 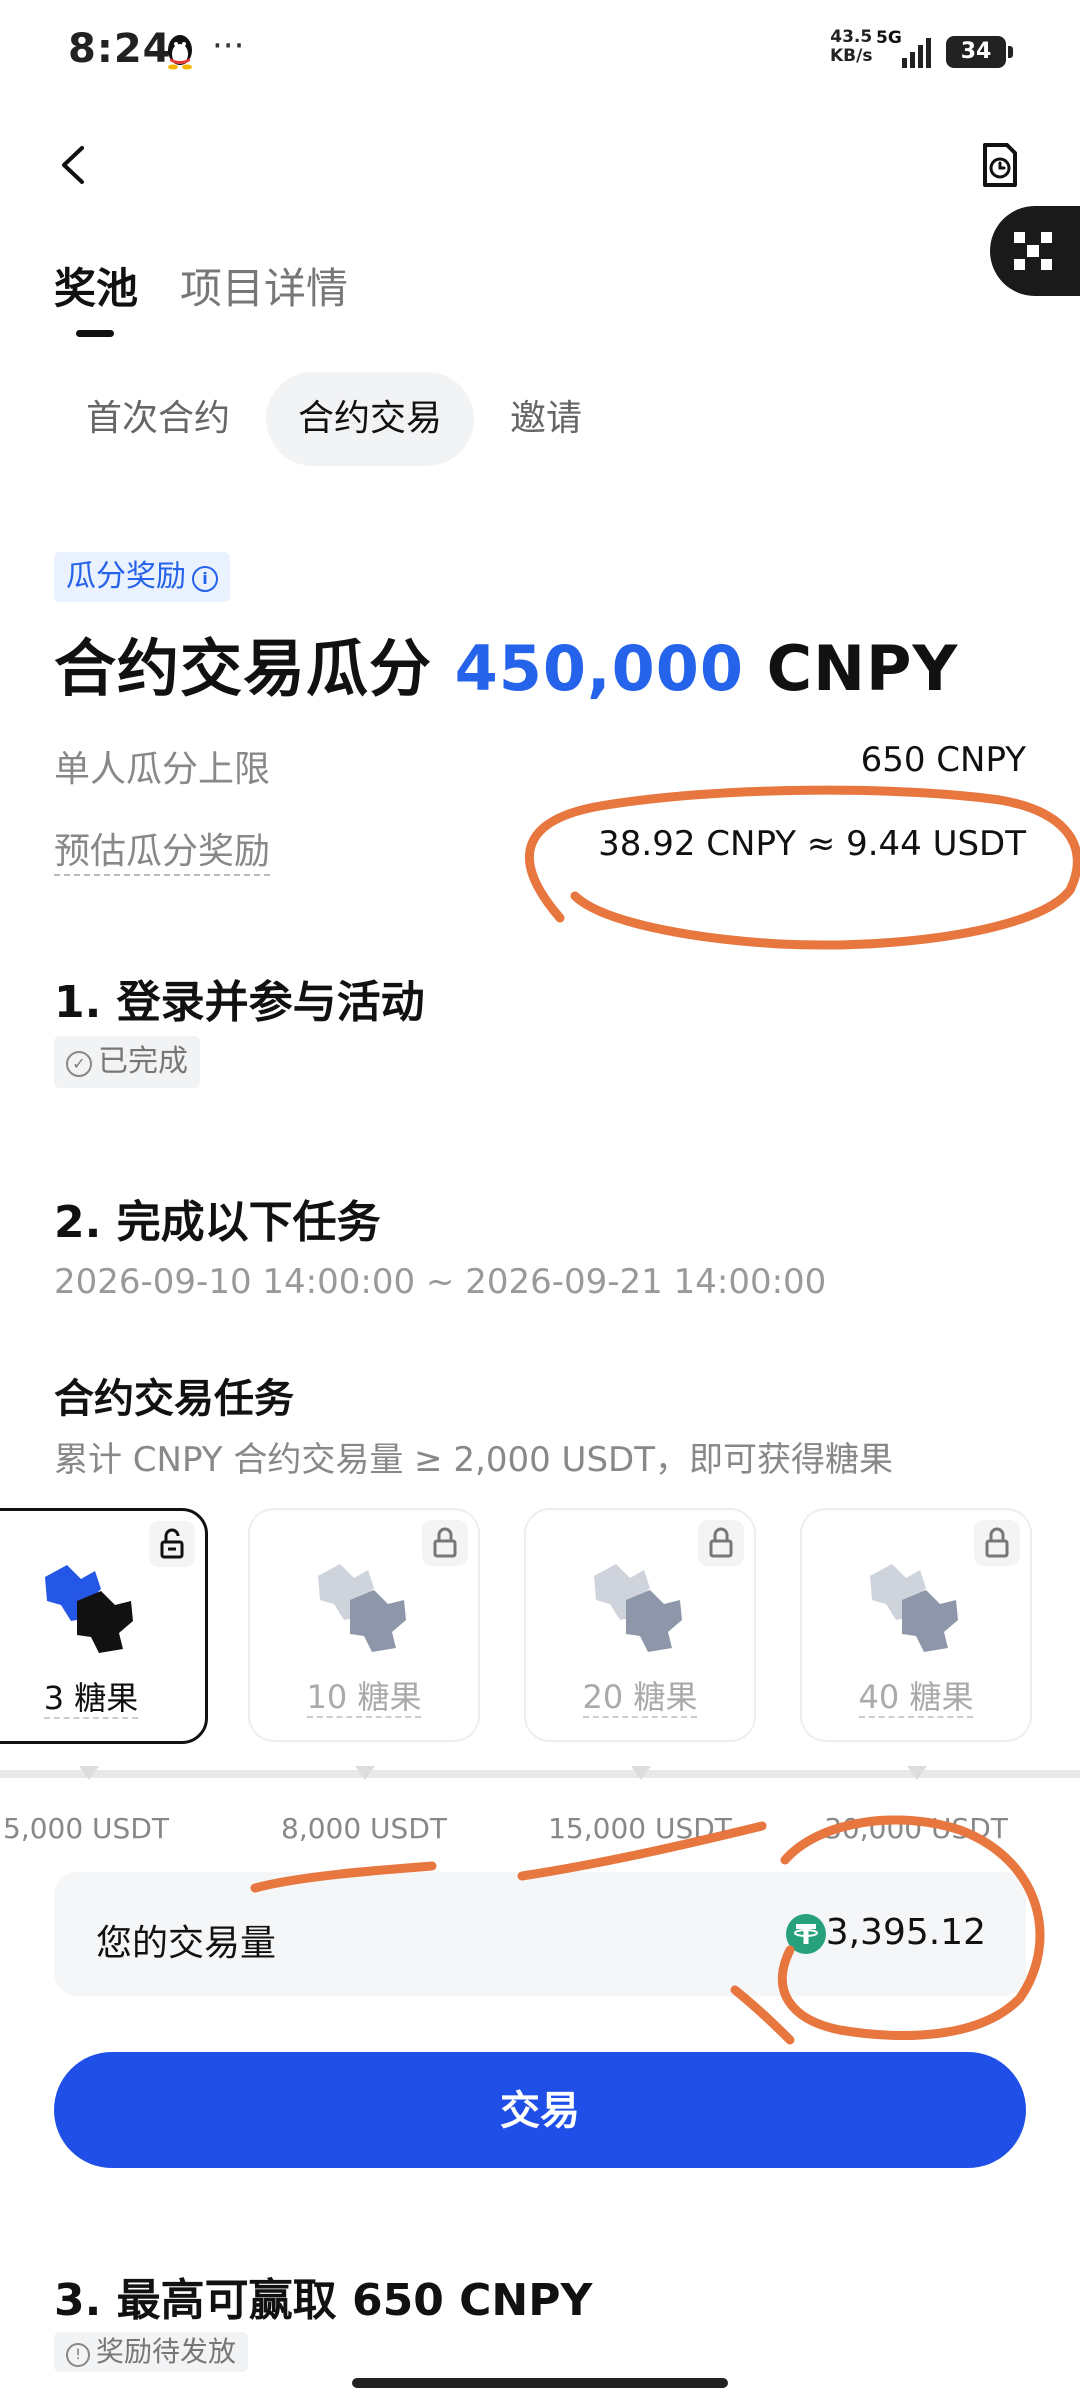 I want to click on battery-icon: 34, so click(x=979, y=52).